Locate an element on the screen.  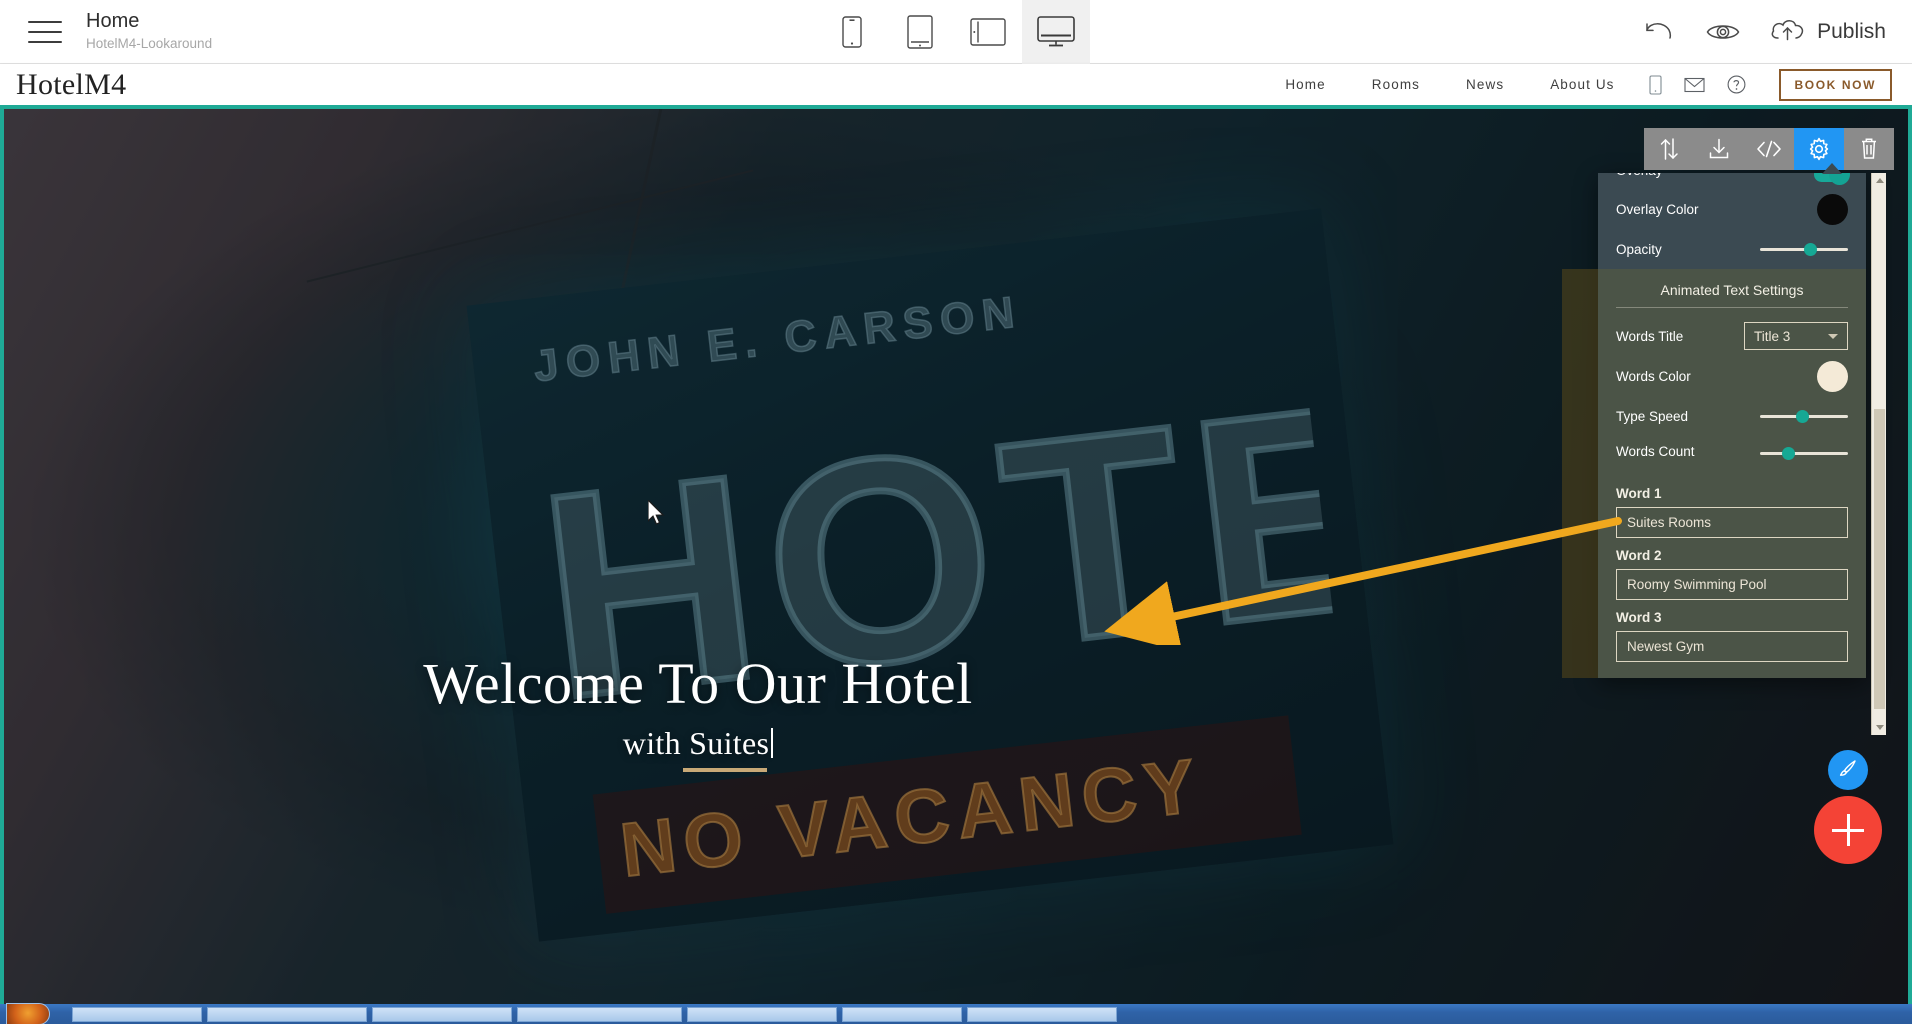
opacity-slider is located at coordinates (1804, 249).